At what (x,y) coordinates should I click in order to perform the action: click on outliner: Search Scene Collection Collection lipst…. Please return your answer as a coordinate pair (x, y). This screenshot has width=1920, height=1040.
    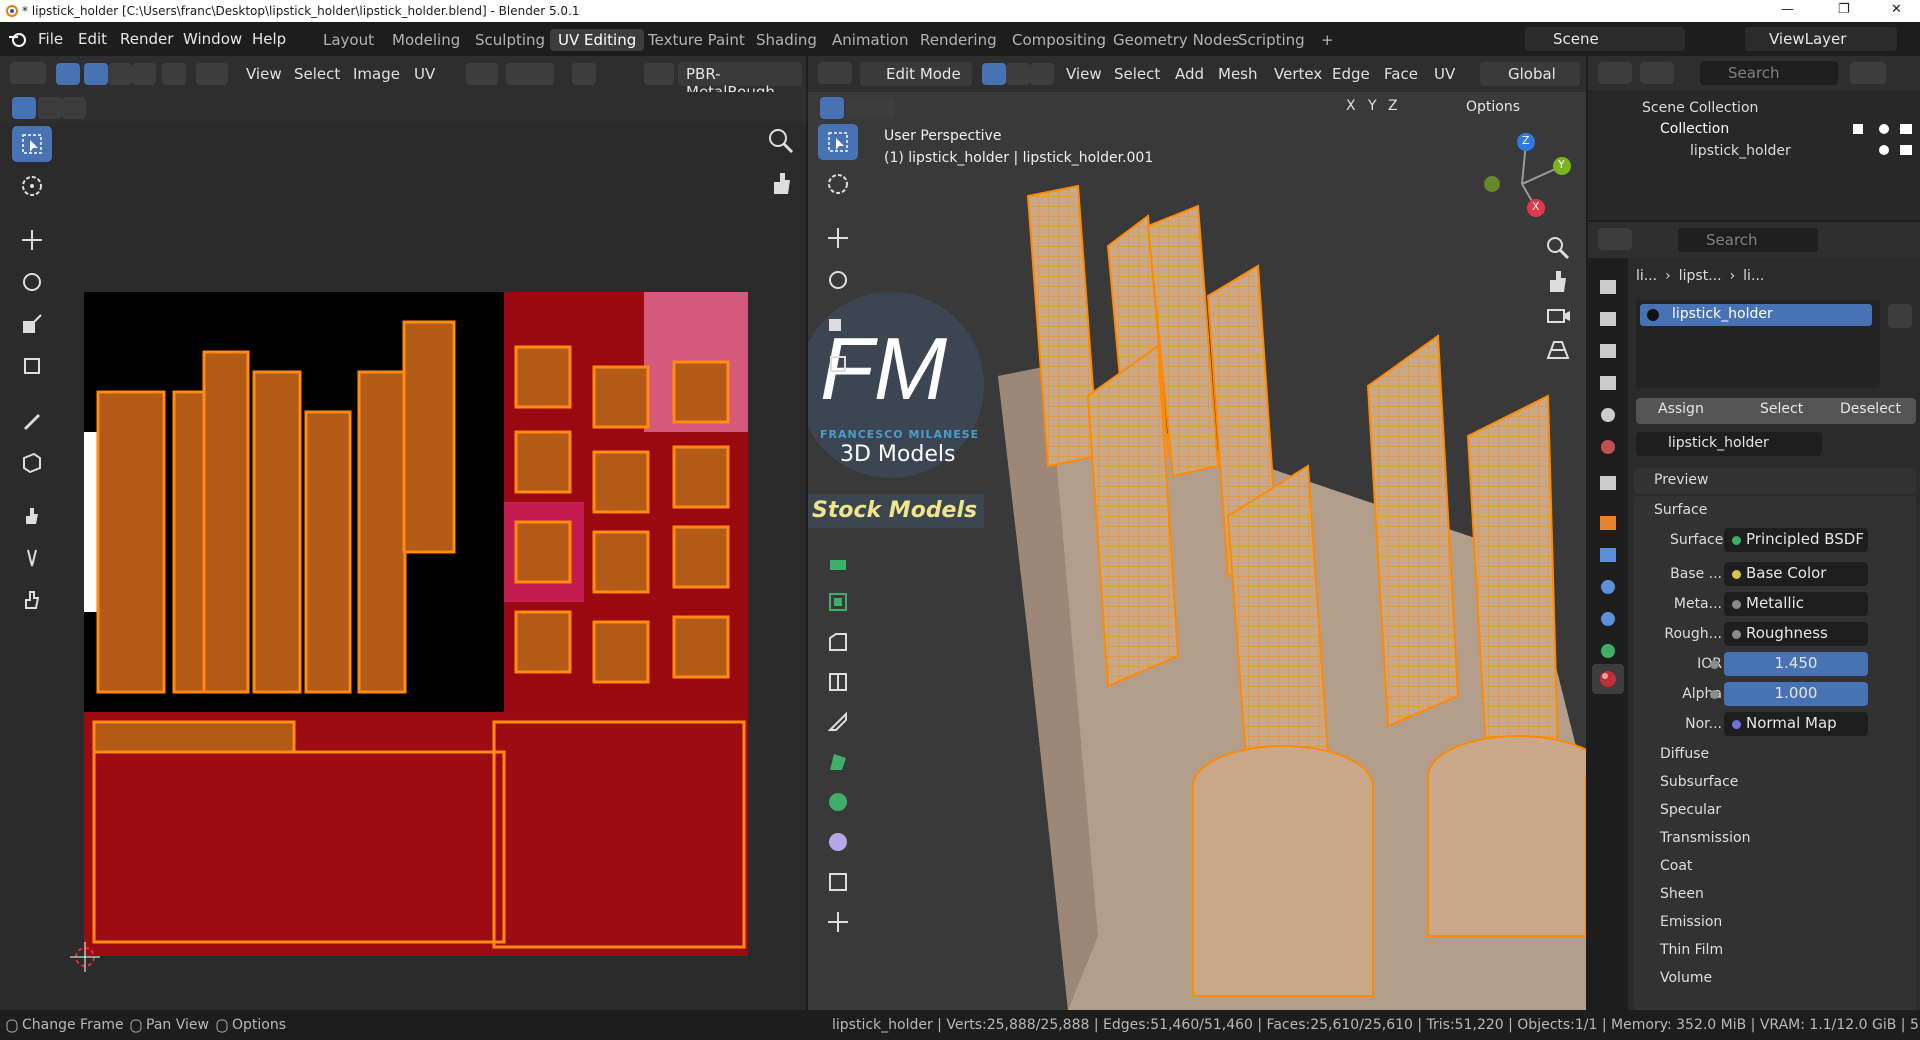
    Looking at the image, I should click on (1754, 138).